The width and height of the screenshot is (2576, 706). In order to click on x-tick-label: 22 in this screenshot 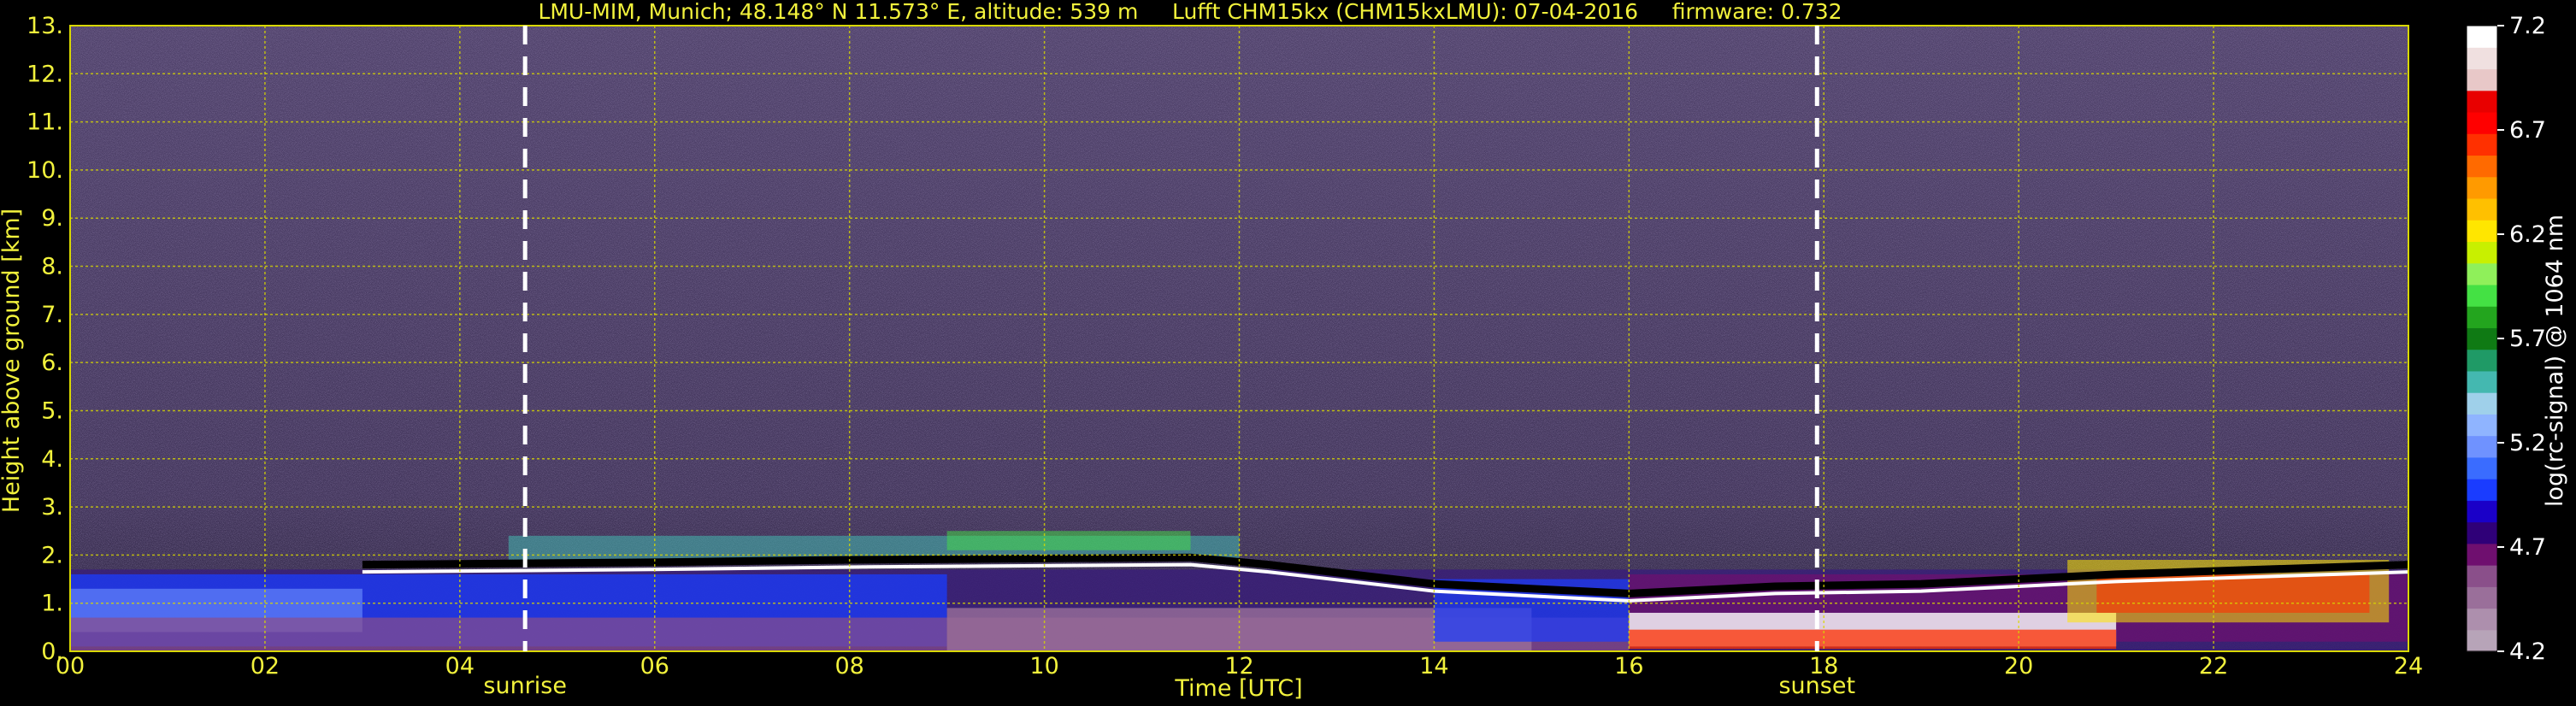, I will do `click(2213, 666)`.